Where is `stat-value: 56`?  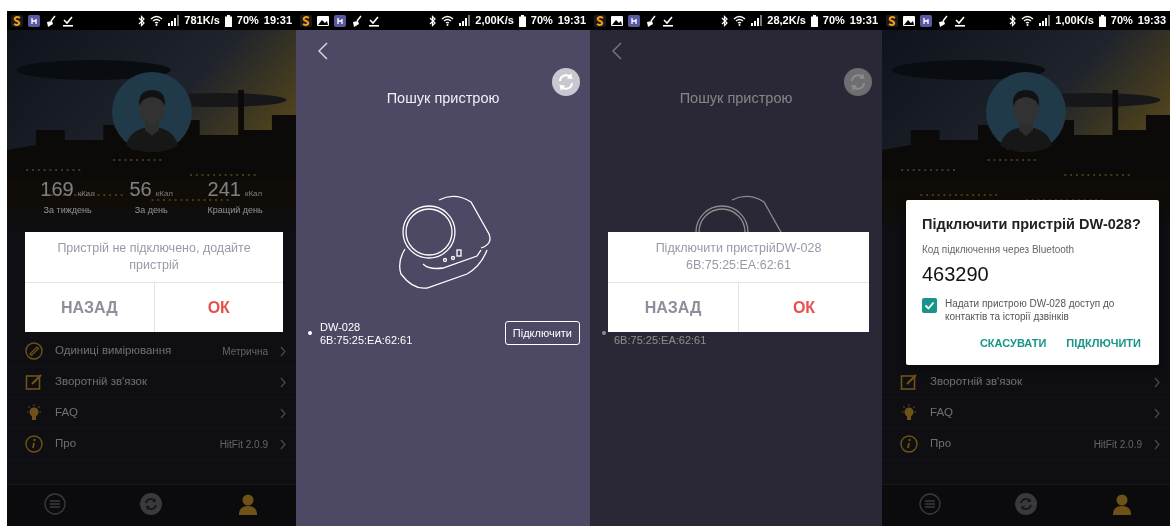
stat-value: 56 is located at coordinates (140, 189).